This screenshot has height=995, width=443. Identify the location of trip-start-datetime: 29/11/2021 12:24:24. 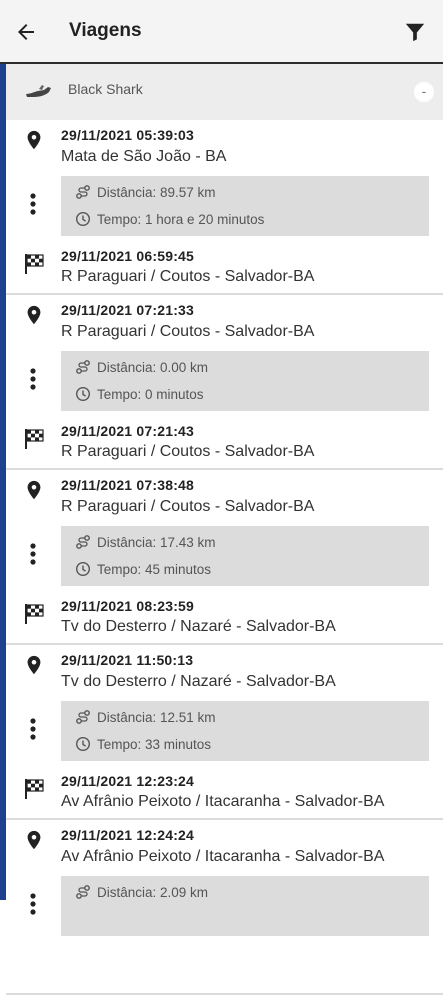
(128, 835).